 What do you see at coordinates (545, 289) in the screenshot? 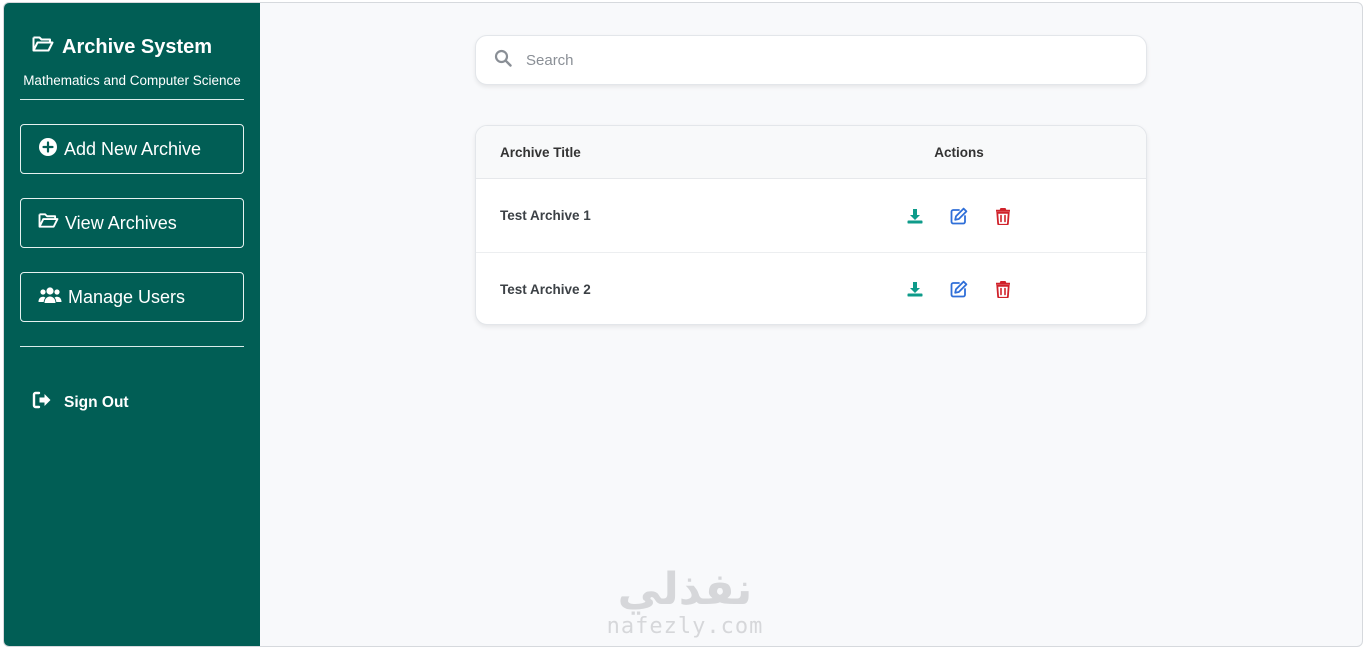
I see `archive-title: Test Archive 2` at bounding box center [545, 289].